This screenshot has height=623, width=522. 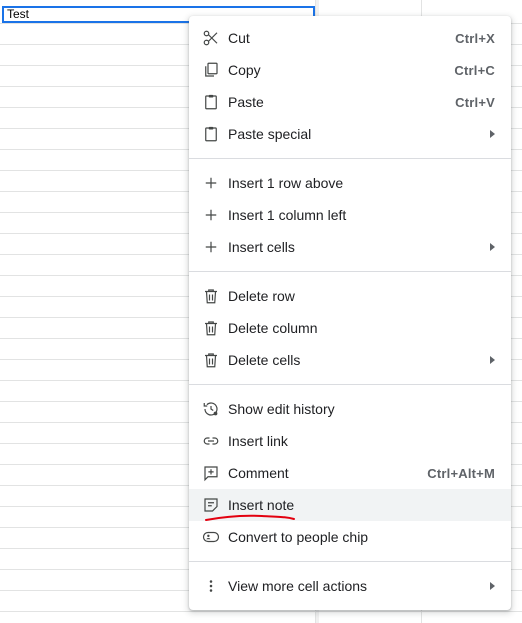 What do you see at coordinates (474, 70) in the screenshot?
I see `keyboard-shortcut: Ctrl+C` at bounding box center [474, 70].